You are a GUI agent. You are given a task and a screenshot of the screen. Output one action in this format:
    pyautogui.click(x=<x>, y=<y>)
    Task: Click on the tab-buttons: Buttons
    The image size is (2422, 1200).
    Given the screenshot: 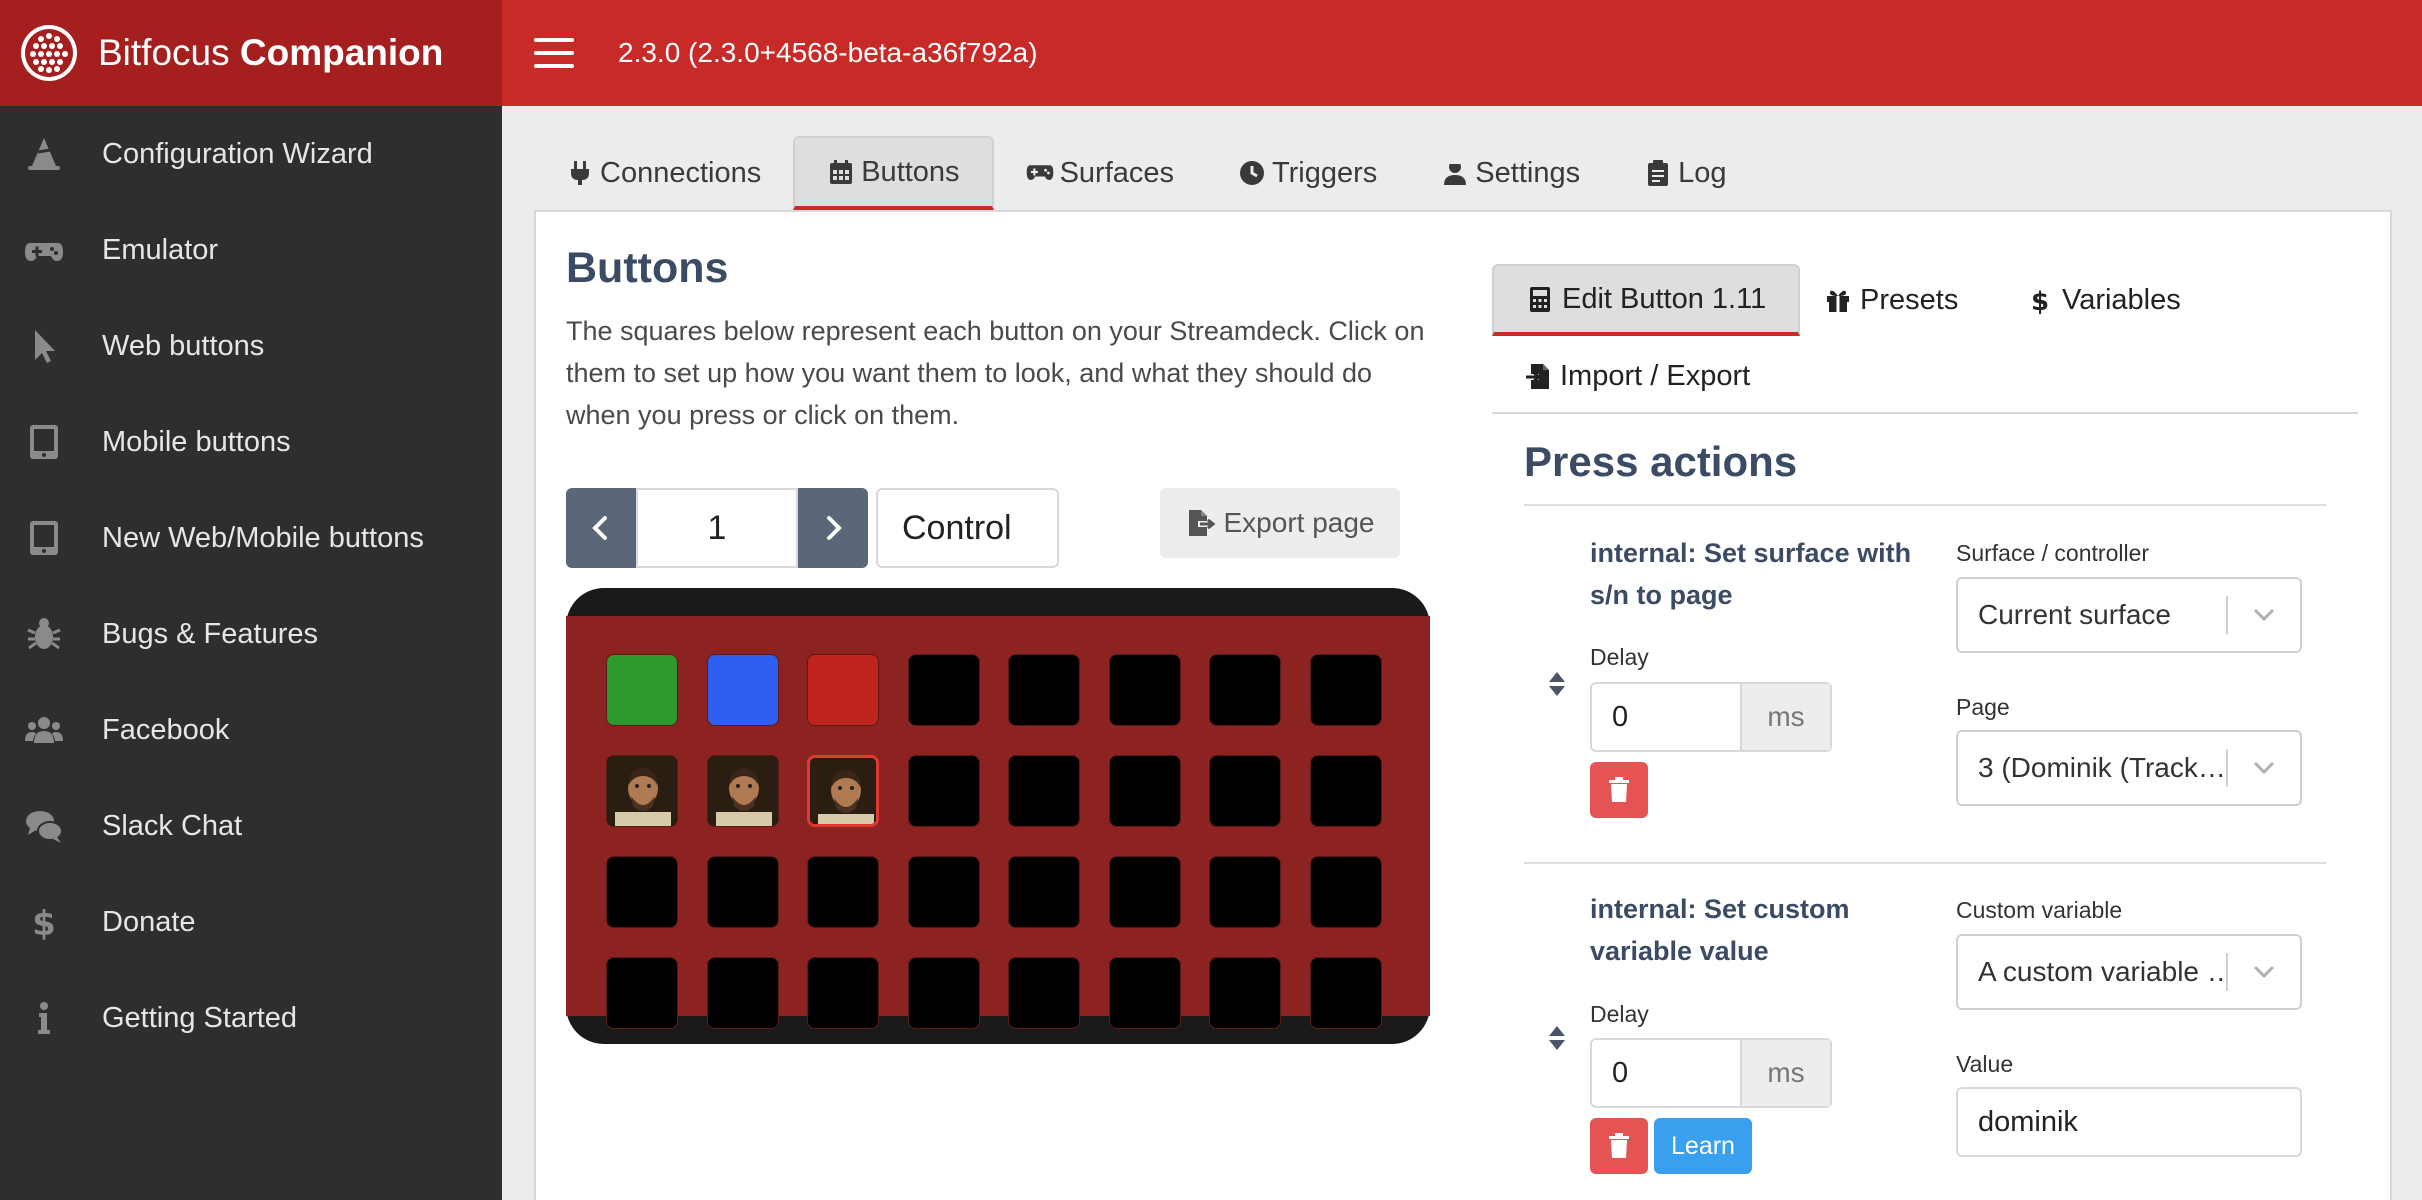 What is the action you would take?
    pyautogui.click(x=893, y=173)
    